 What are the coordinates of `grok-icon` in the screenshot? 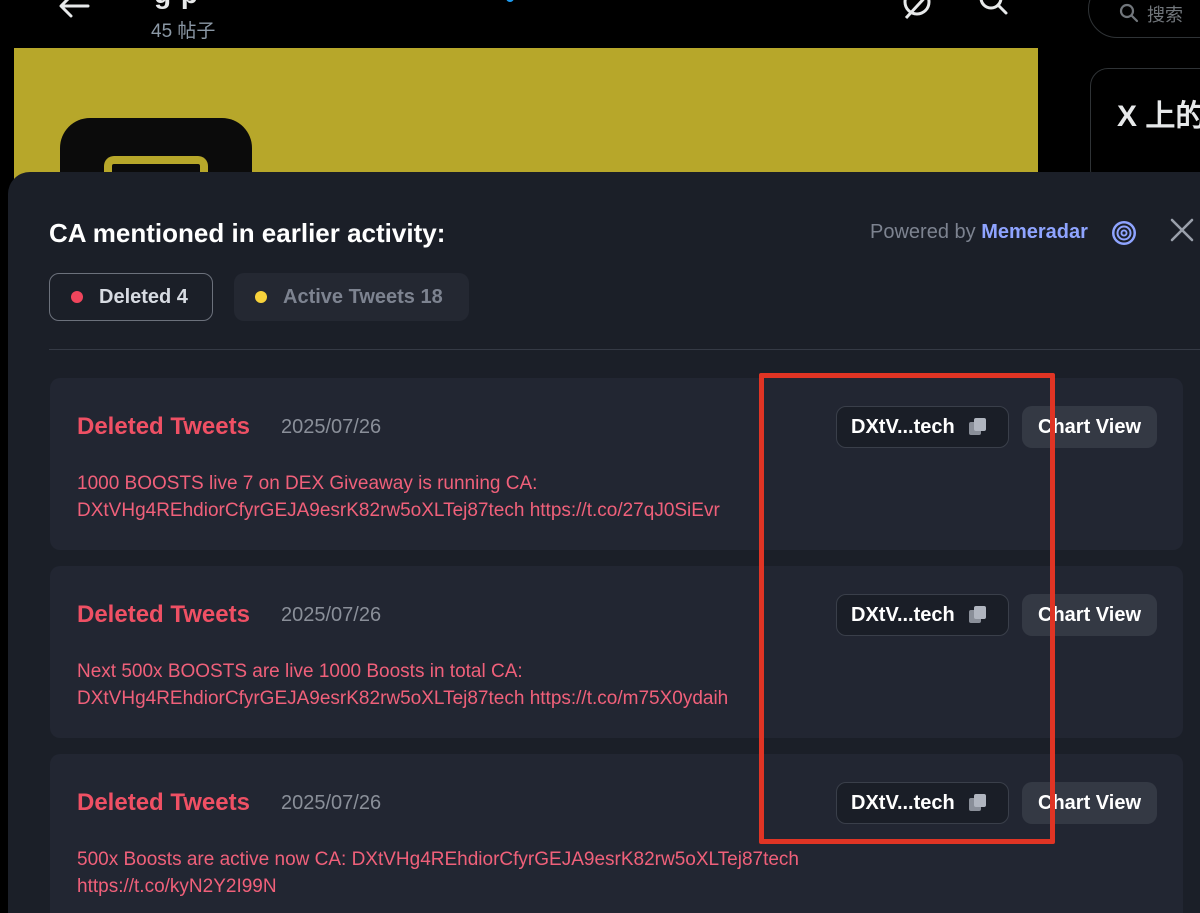 It's located at (917, 10).